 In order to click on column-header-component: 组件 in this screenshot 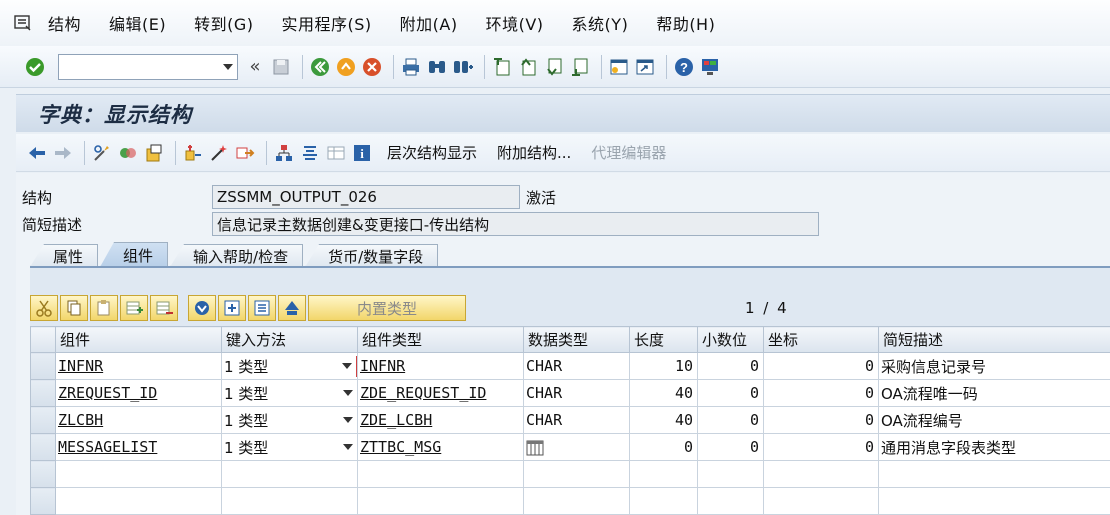, I will do `click(138, 339)`.